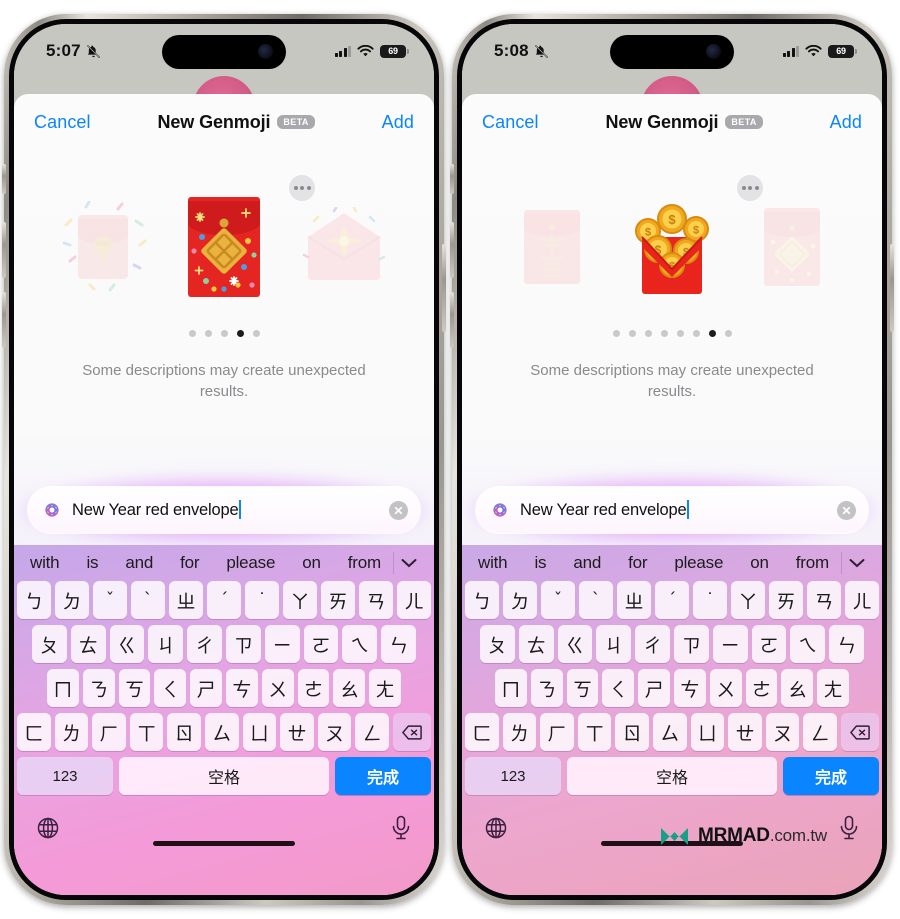 The image size is (900, 919). What do you see at coordinates (189, 563) in the screenshot?
I see `suggestion-item: for` at bounding box center [189, 563].